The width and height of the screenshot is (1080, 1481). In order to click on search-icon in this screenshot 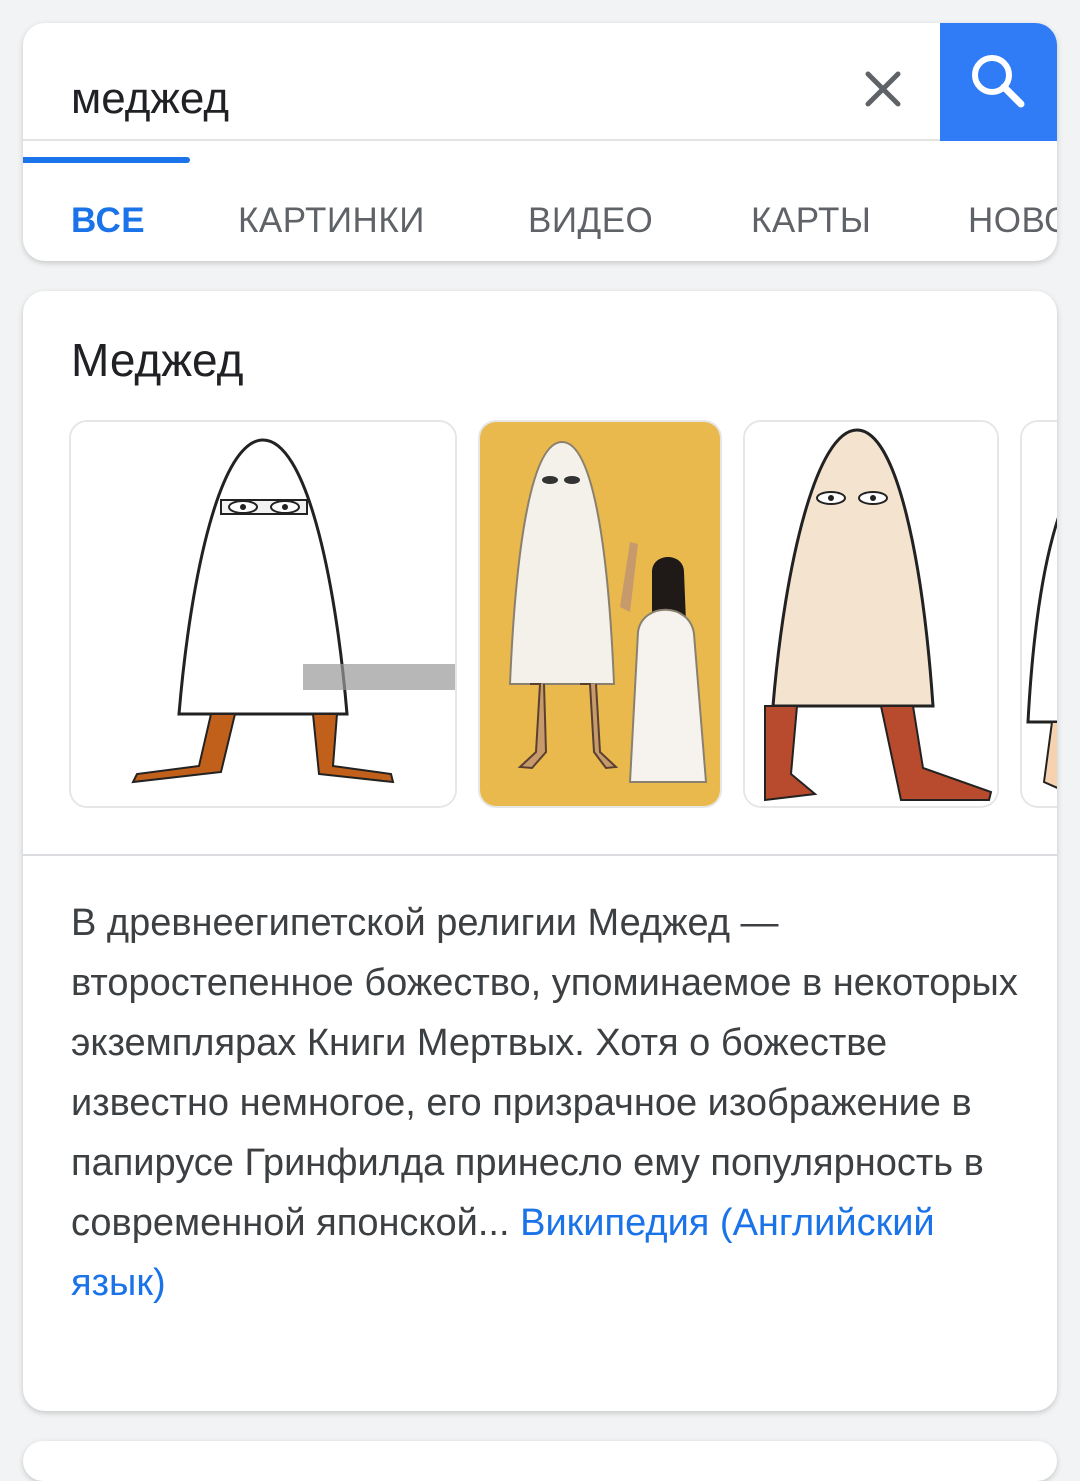, I will do `click(998, 81)`.